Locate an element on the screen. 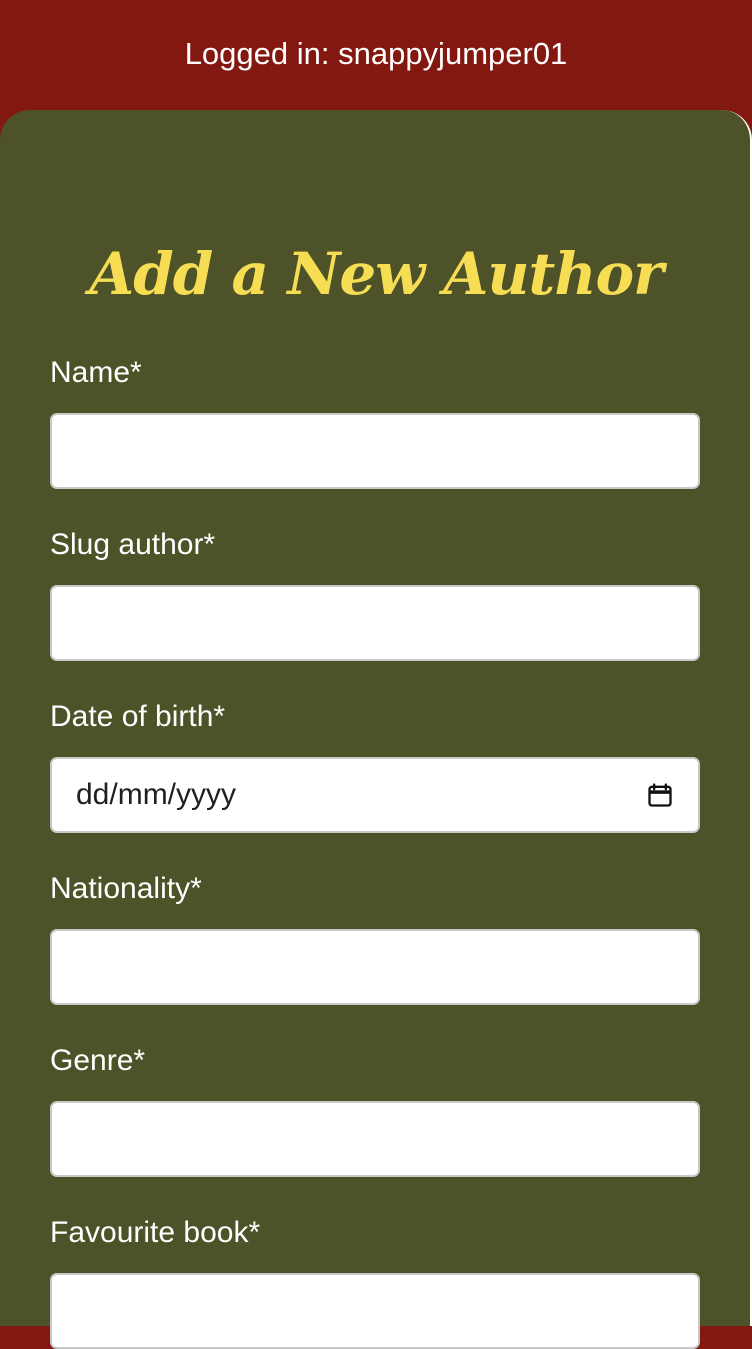 This screenshot has width=752, height=1349. calendar-icon is located at coordinates (660, 795).